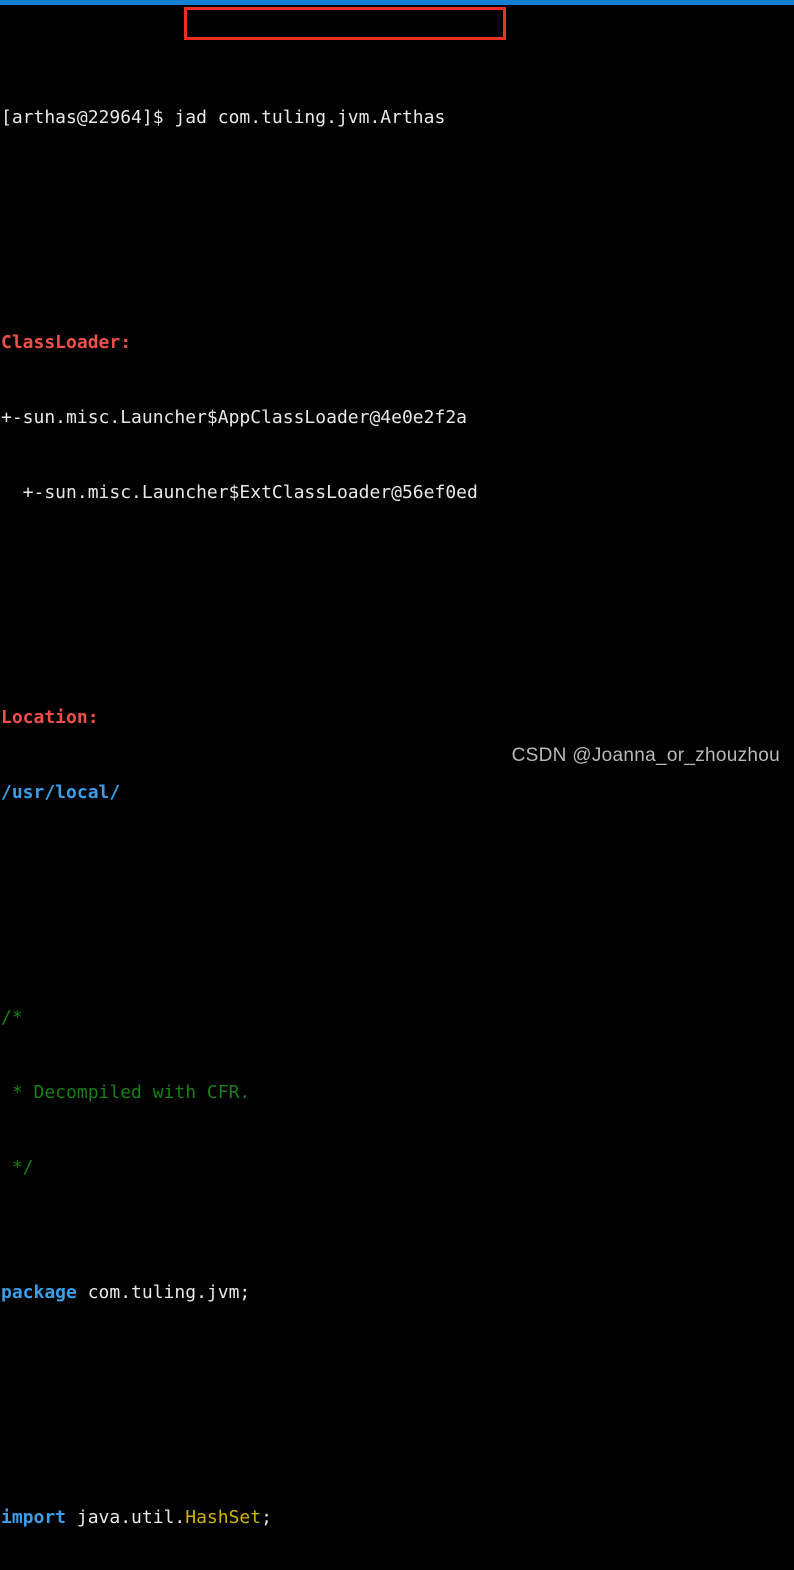 The width and height of the screenshot is (794, 1570). Describe the element at coordinates (397, 1517) in the screenshot. I see `import-line: import java.util.HashSet;` at that location.